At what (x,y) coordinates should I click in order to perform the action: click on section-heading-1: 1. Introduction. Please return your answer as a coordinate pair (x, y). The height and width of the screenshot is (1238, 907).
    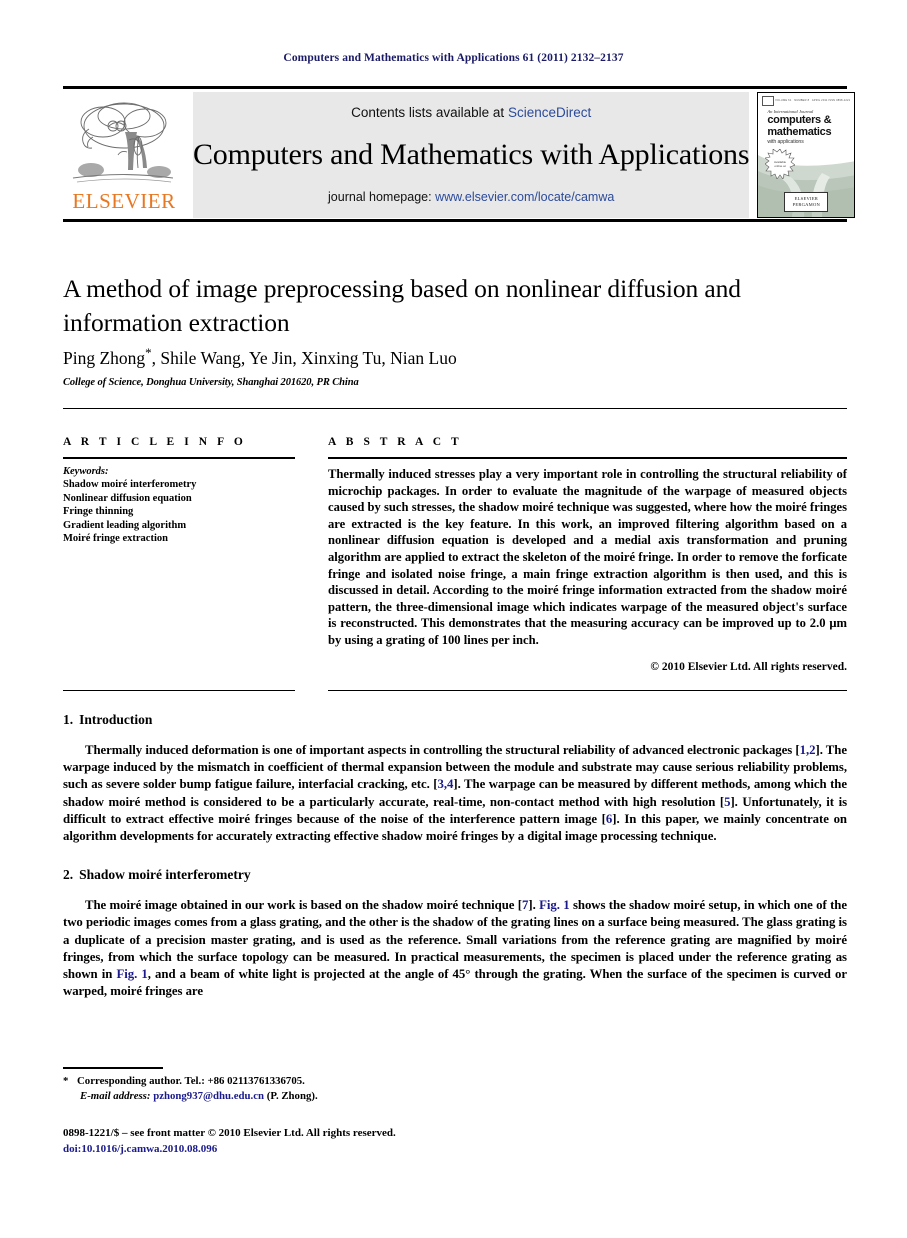
    Looking at the image, I should click on (455, 720).